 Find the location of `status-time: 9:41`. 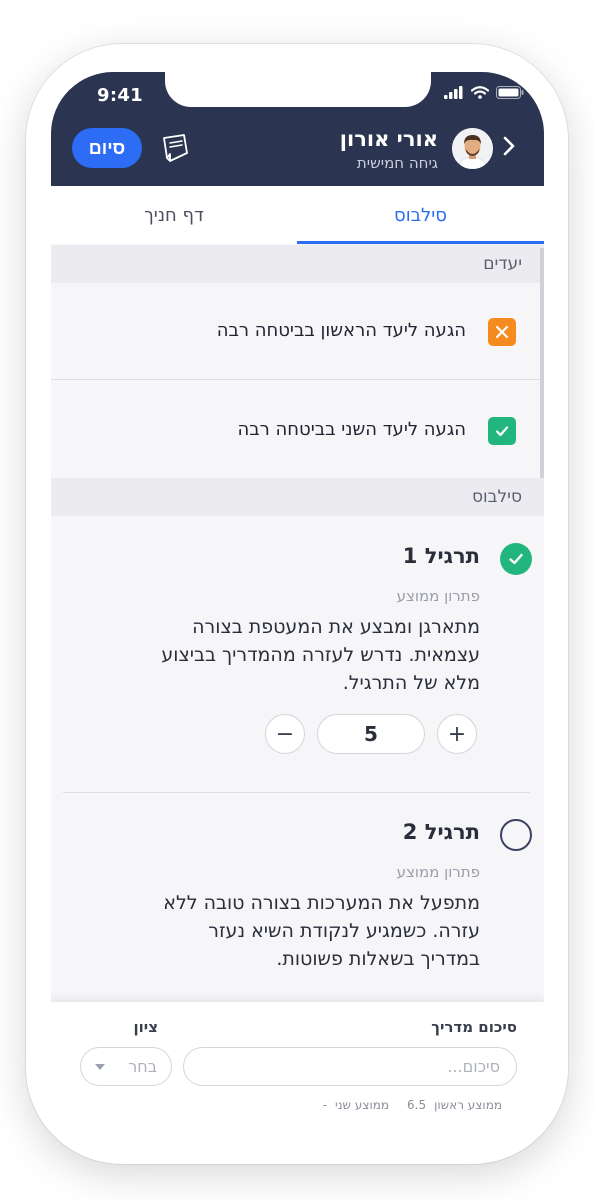

status-time: 9:41 is located at coordinates (120, 95).